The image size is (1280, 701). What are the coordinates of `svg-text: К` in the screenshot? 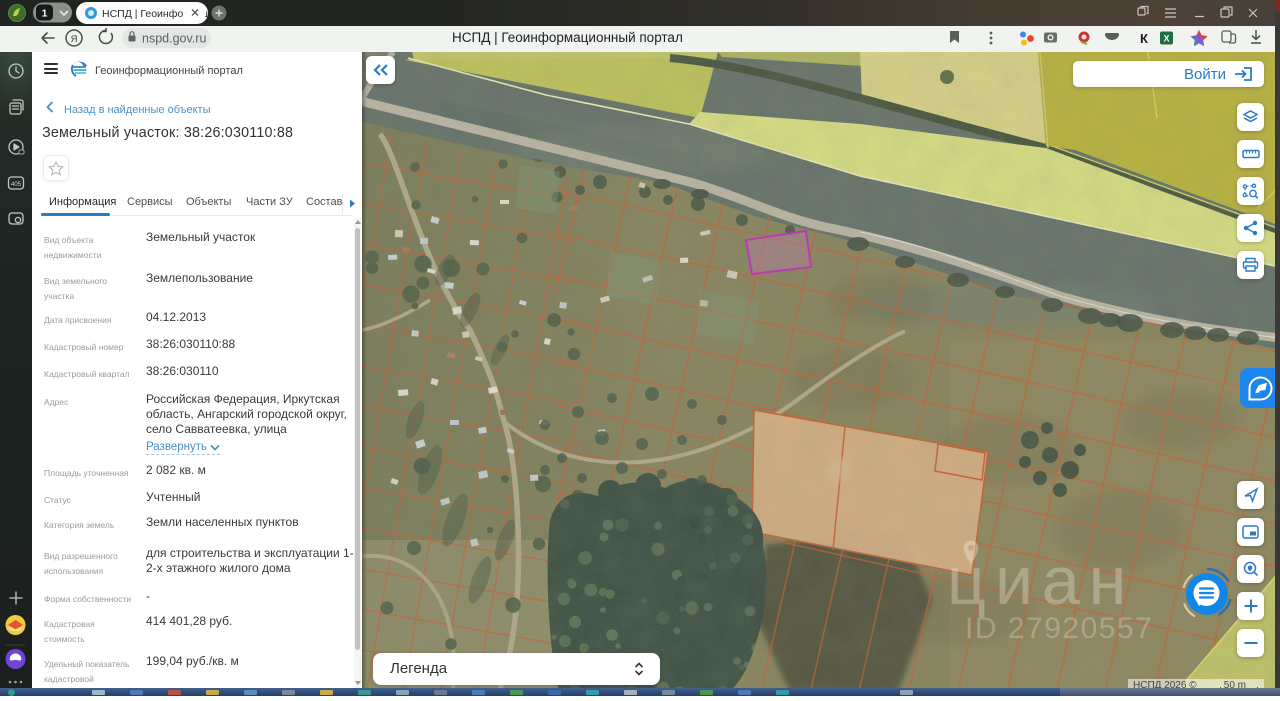 It's located at (1144, 38).